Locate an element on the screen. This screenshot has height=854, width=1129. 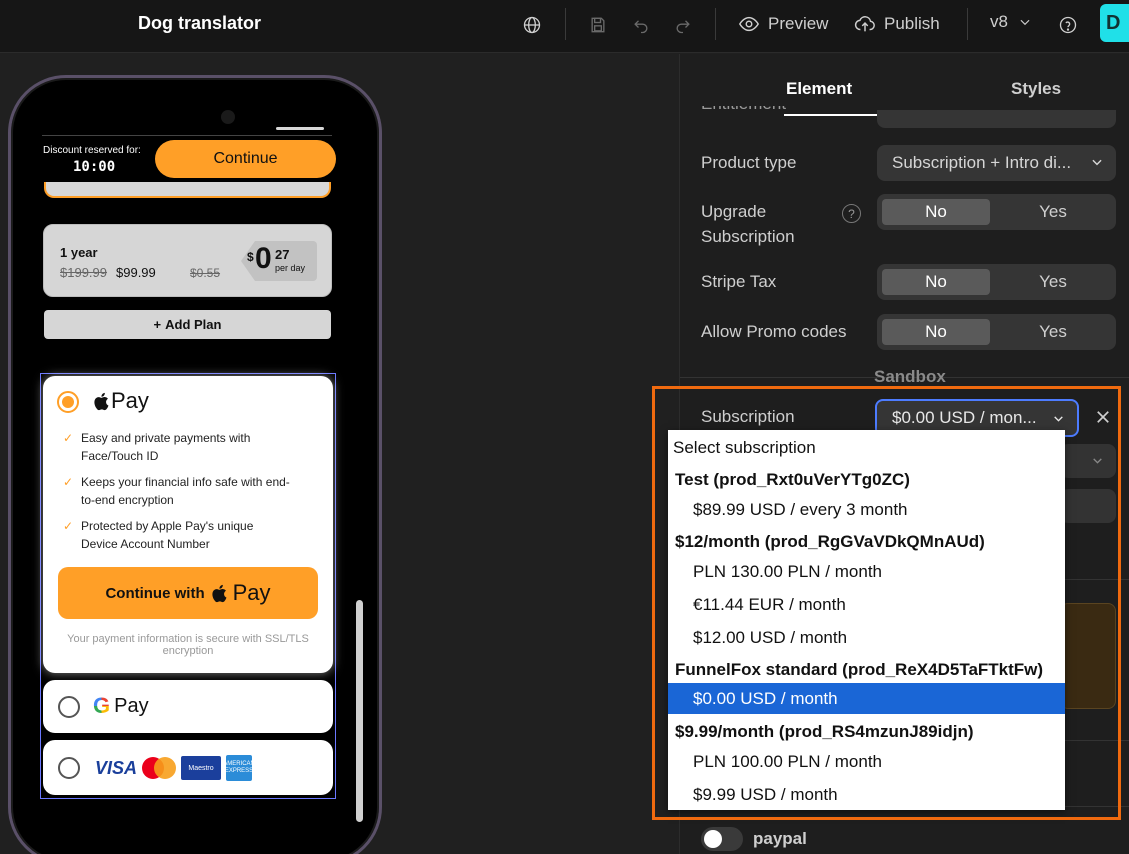
undo-icon is located at coordinates (641, 25).